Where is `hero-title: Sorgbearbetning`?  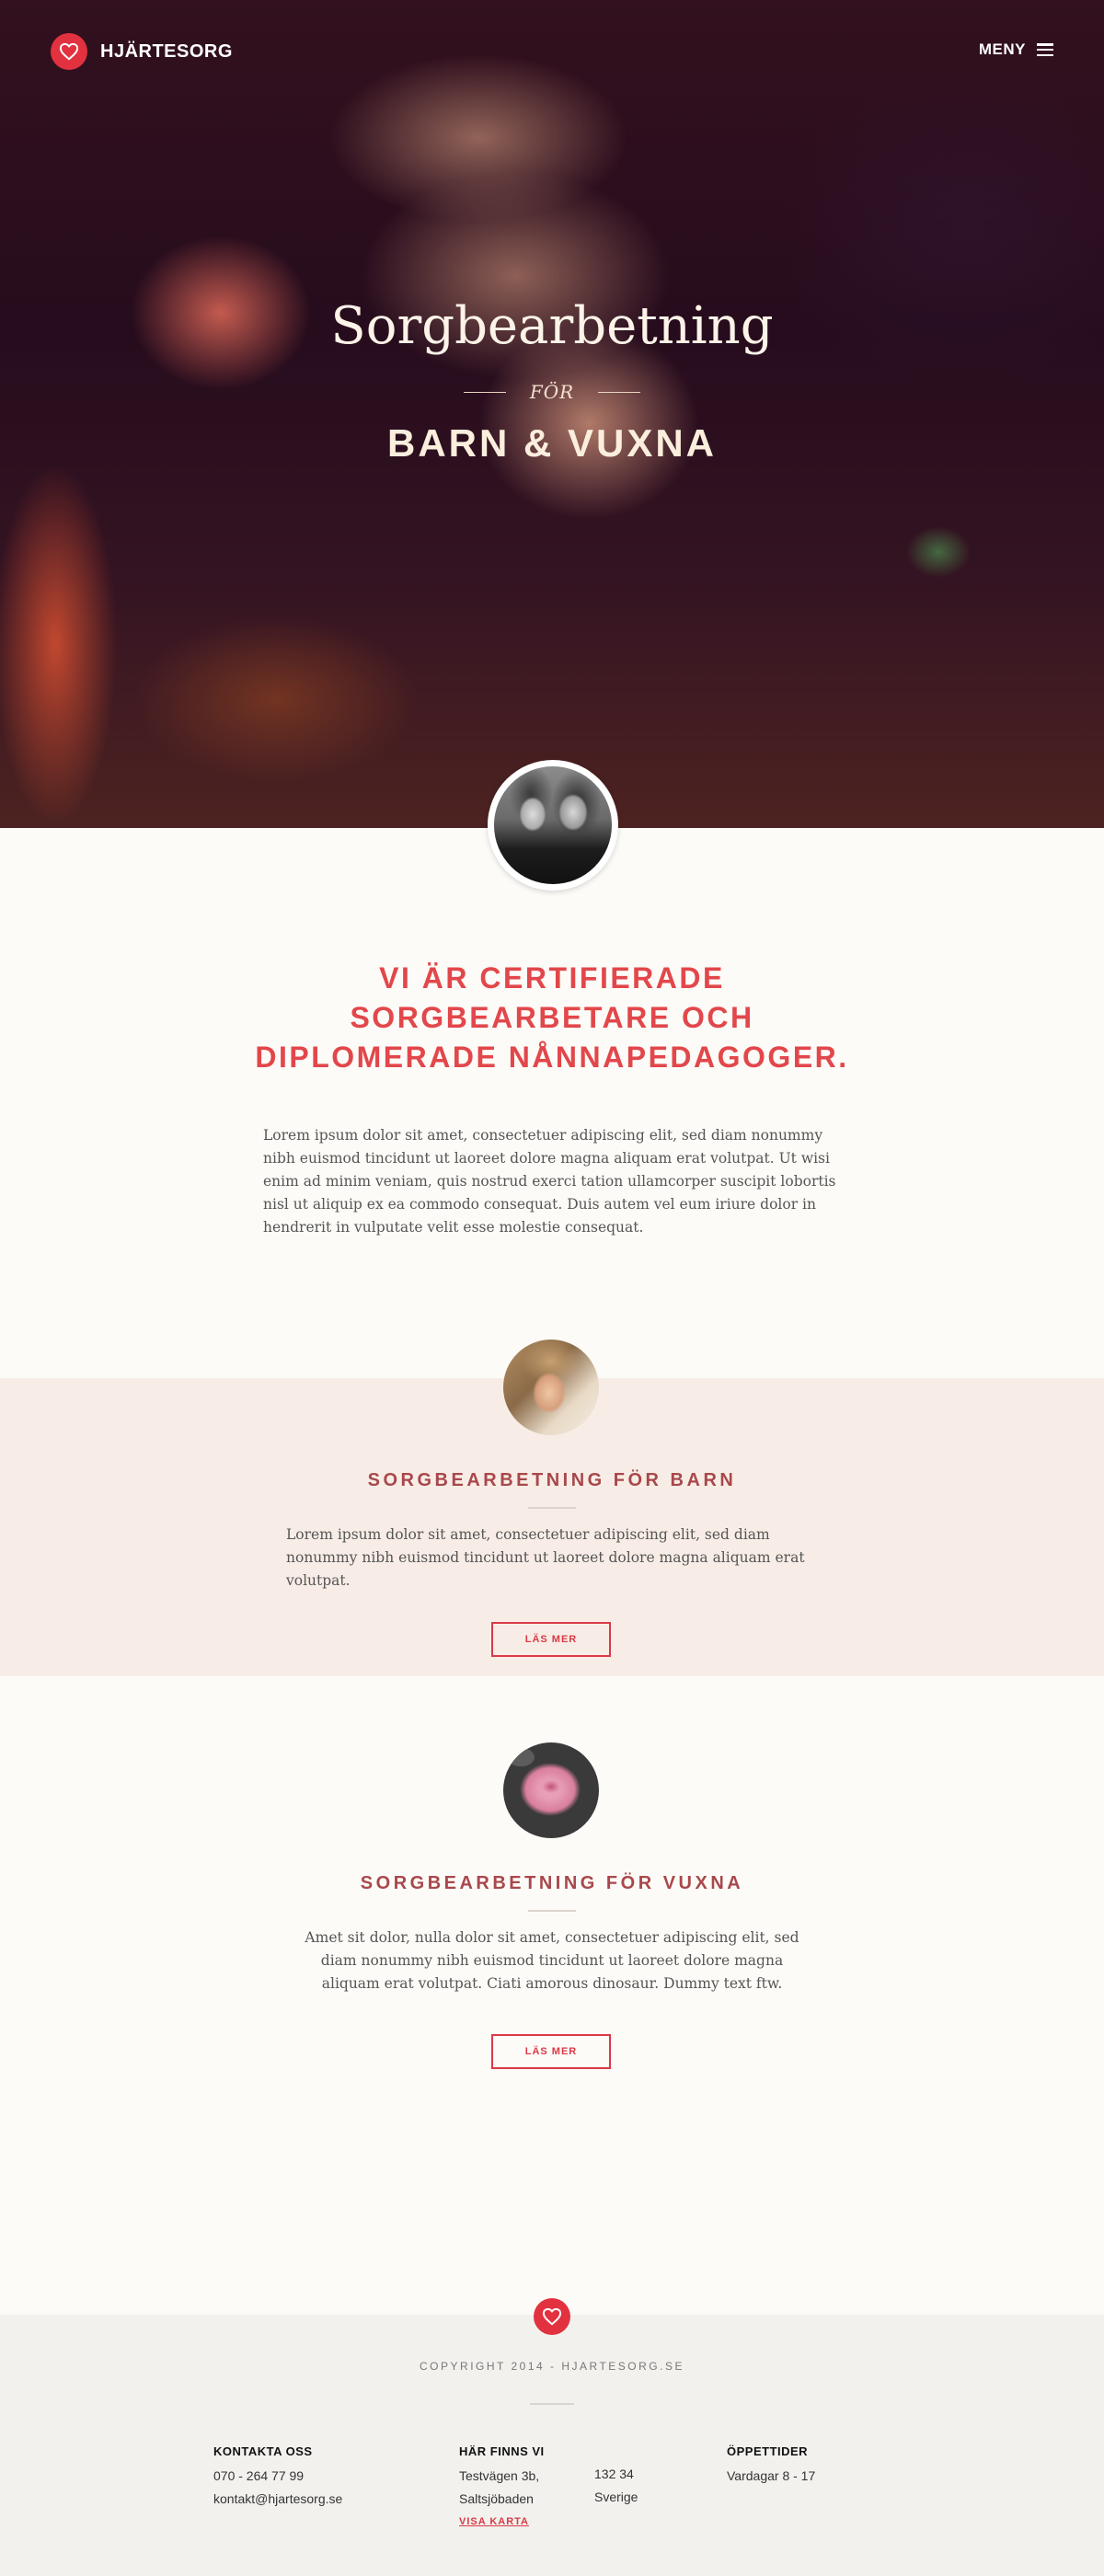 hero-title: Sorgbearbetning is located at coordinates (552, 326).